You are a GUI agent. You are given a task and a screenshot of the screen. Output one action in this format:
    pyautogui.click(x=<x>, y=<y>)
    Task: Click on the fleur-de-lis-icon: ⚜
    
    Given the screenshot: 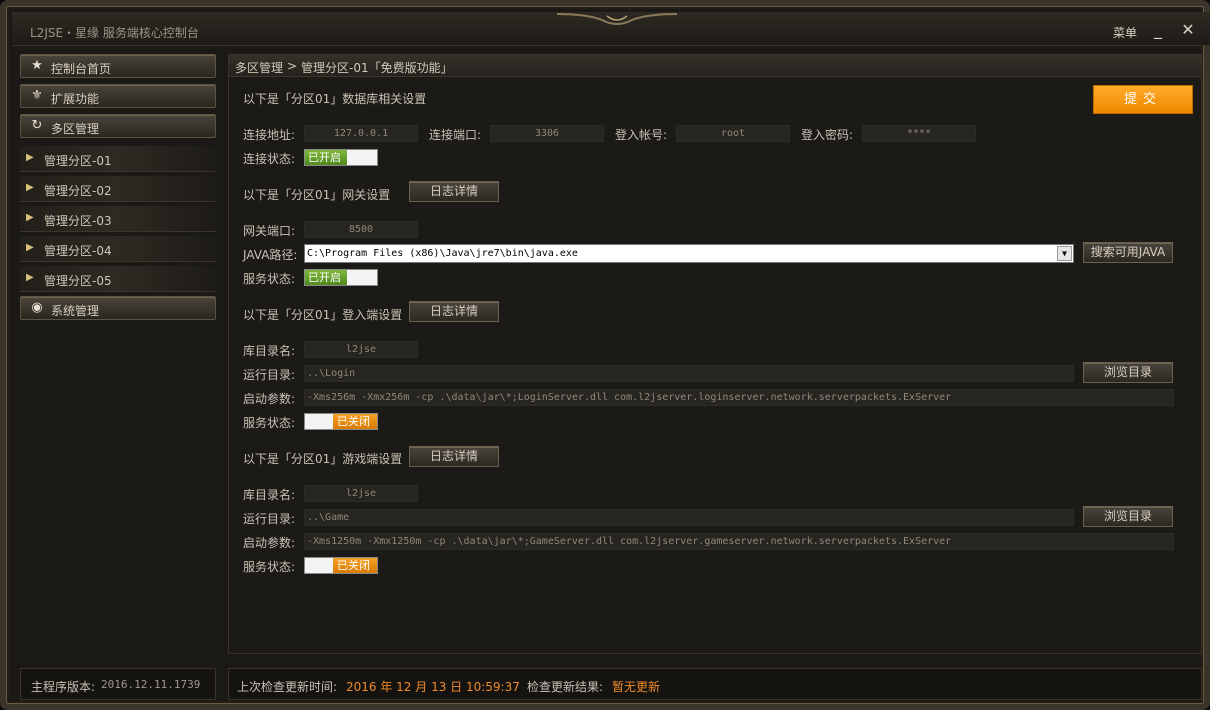 What is the action you would take?
    pyautogui.click(x=37, y=95)
    